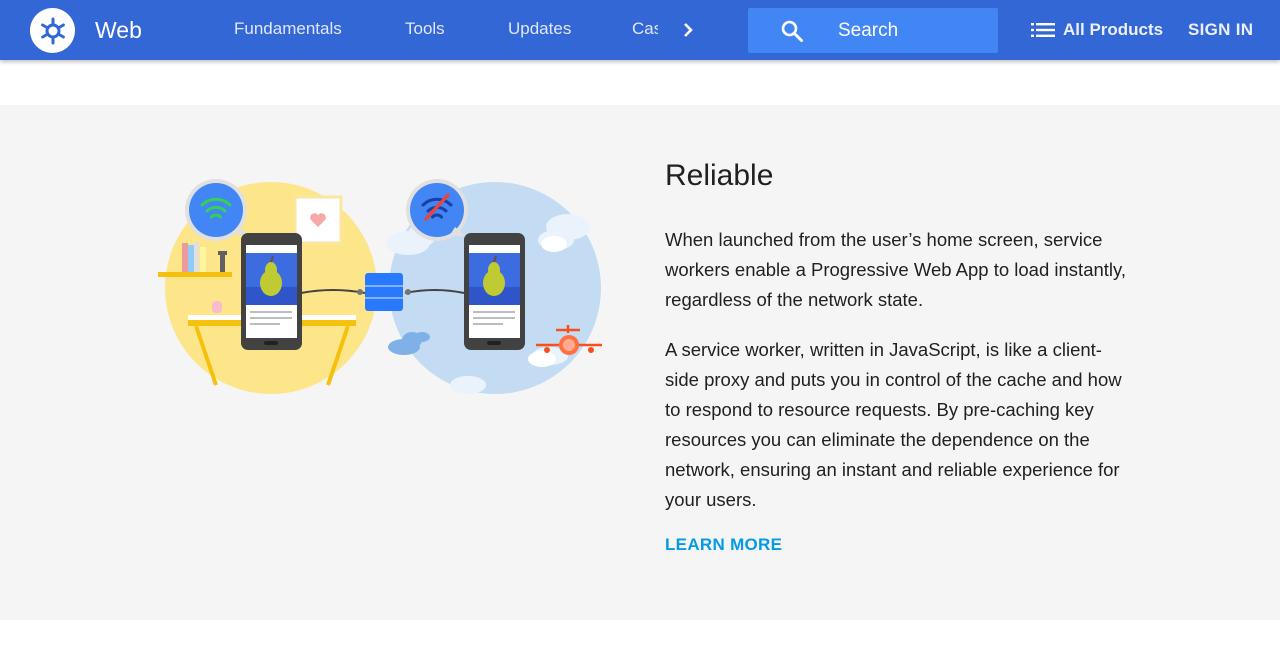 The width and height of the screenshot is (1280, 648). What do you see at coordinates (719, 175) in the screenshot?
I see `feature-title: Reliable` at bounding box center [719, 175].